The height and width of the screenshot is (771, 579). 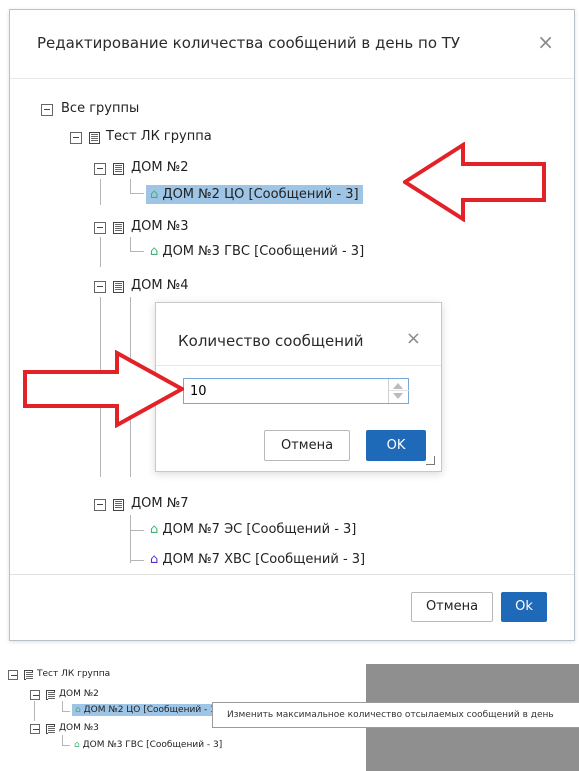 I want to click on spin-up-icon, so click(x=398, y=386).